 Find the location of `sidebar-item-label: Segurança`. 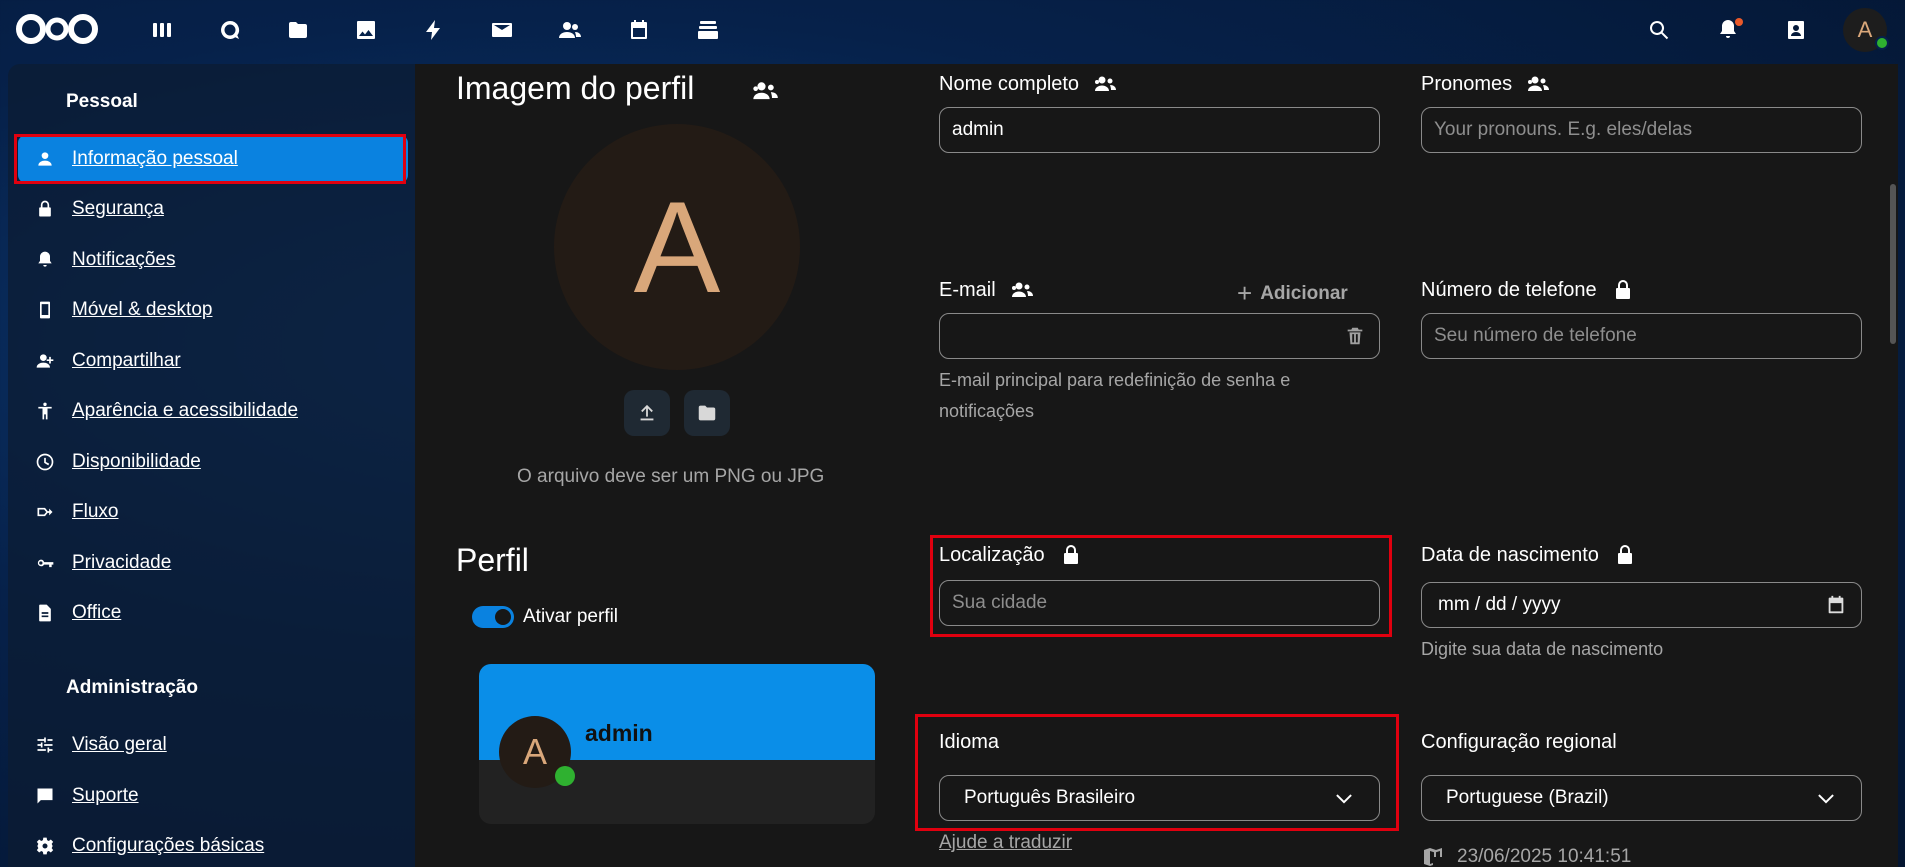

sidebar-item-label: Segurança is located at coordinates (118, 208).